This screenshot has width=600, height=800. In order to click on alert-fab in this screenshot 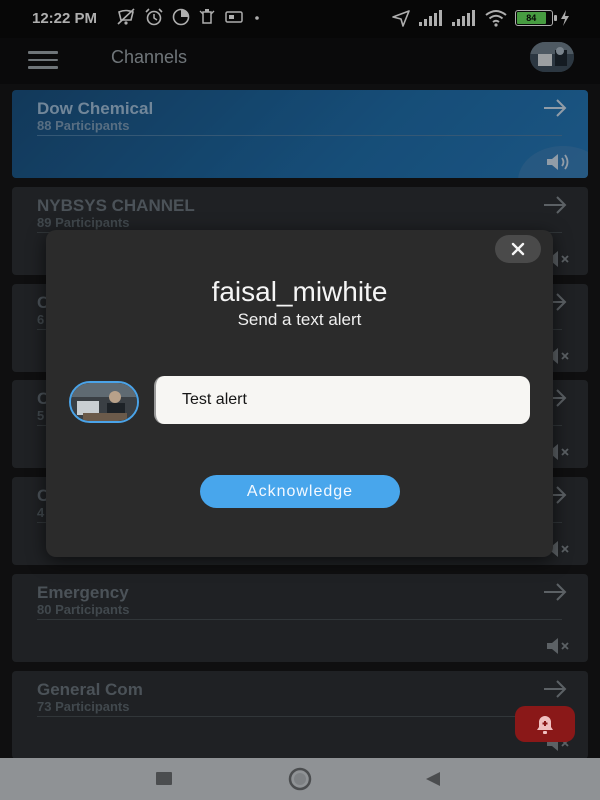, I will do `click(545, 724)`.